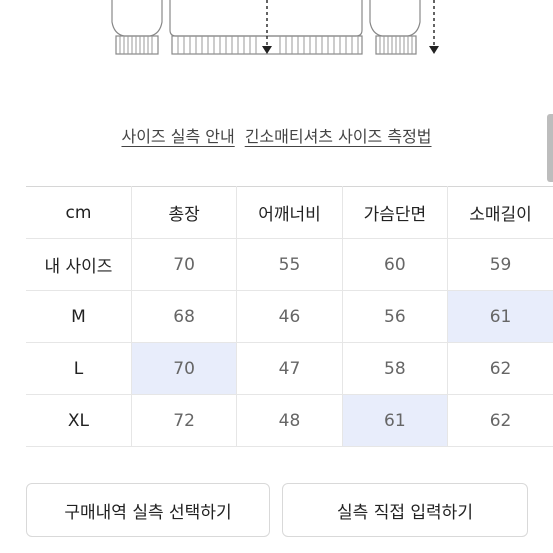 This screenshot has height=553, width=553. Describe the element at coordinates (275, 27) in the screenshot. I see `tshirt-measurement-illustration` at that location.